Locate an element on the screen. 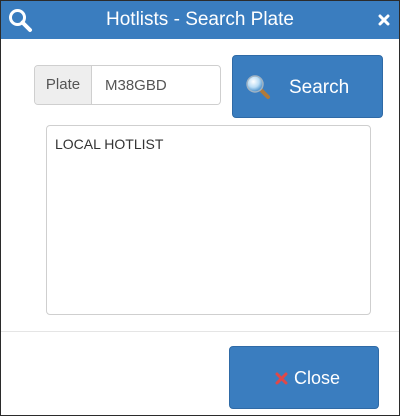 This screenshot has height=416, width=400. close-icon is located at coordinates (384, 20).